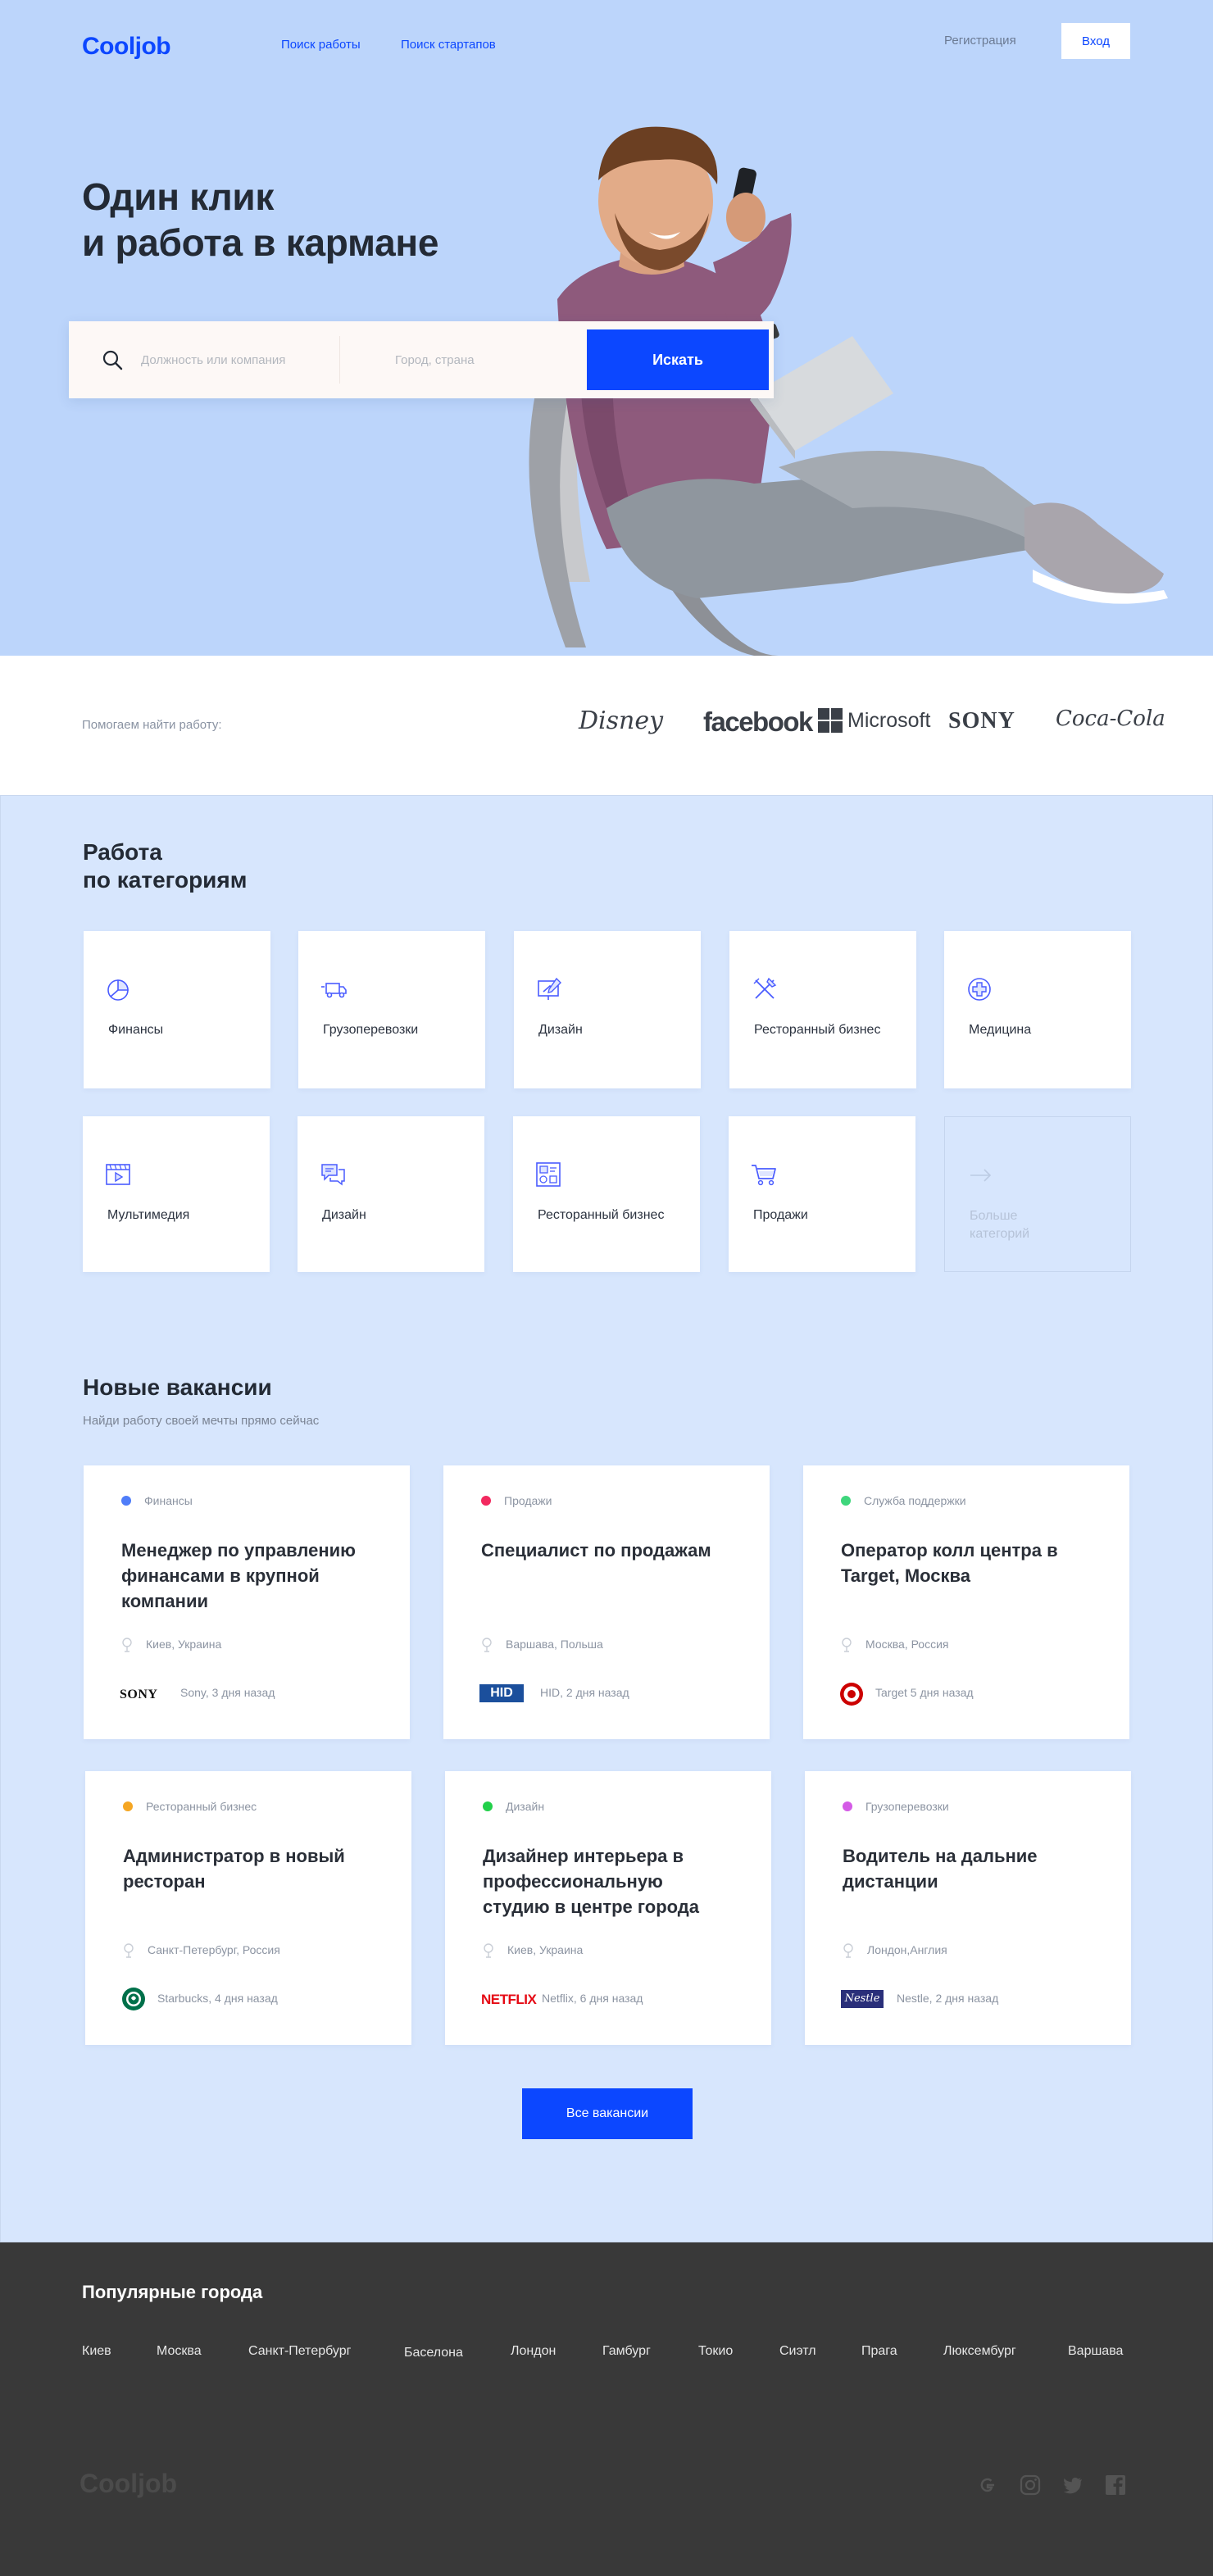 This screenshot has height=2576, width=1213. I want to click on category-card-finance: Финансы, so click(177, 1009).